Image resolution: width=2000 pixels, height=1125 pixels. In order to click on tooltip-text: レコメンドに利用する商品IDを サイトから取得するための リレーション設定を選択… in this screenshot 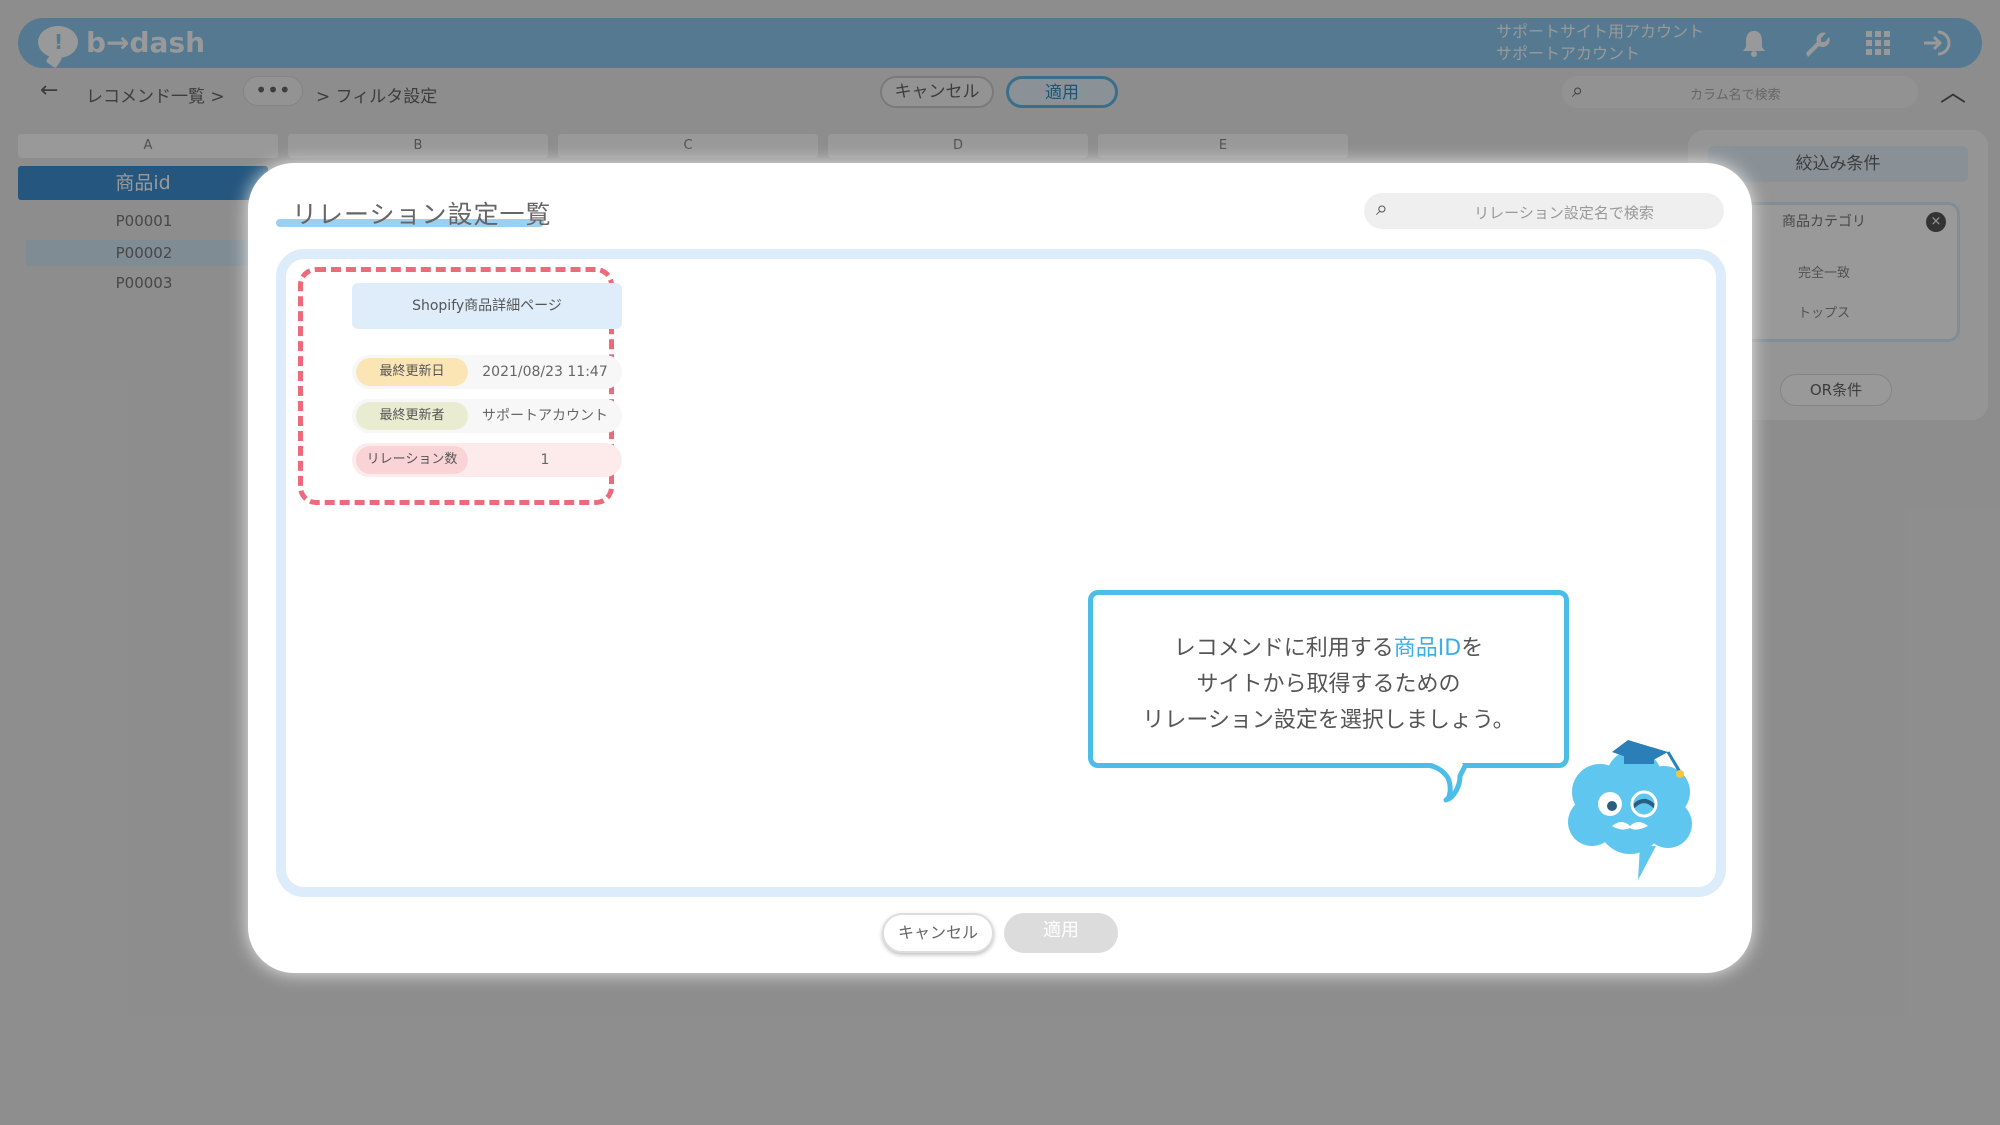, I will do `click(1328, 685)`.